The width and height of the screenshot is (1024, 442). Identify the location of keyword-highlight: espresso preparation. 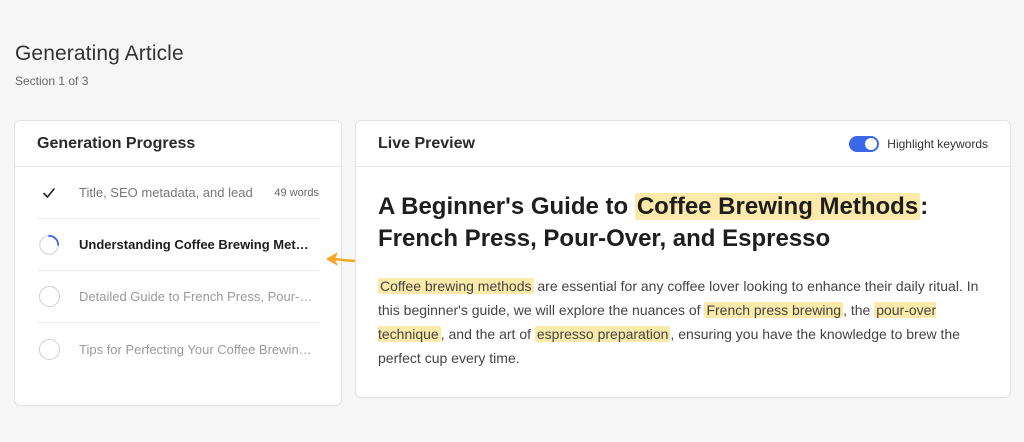
(602, 334).